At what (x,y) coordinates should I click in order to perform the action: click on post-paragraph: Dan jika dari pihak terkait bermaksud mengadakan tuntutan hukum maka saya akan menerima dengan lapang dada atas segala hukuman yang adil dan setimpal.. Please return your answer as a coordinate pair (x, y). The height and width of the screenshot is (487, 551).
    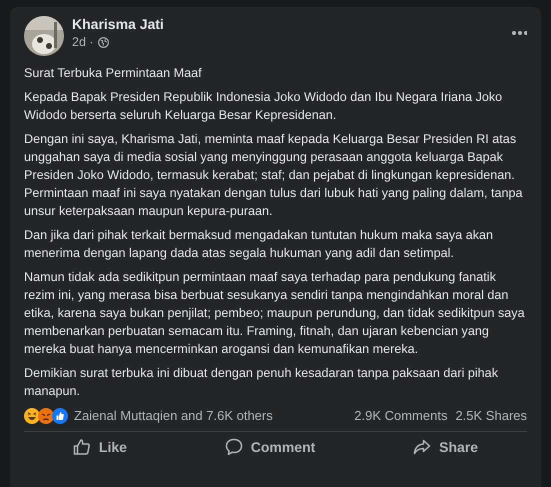
    Looking at the image, I should click on (259, 244).